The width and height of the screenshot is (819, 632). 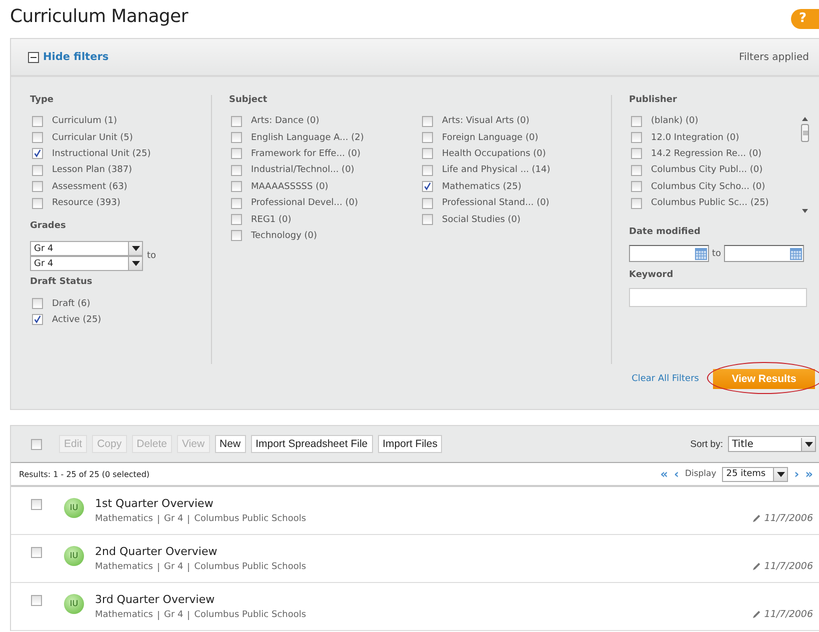 What do you see at coordinates (481, 219) in the screenshot?
I see `checkbox-label: Social Studies (0)` at bounding box center [481, 219].